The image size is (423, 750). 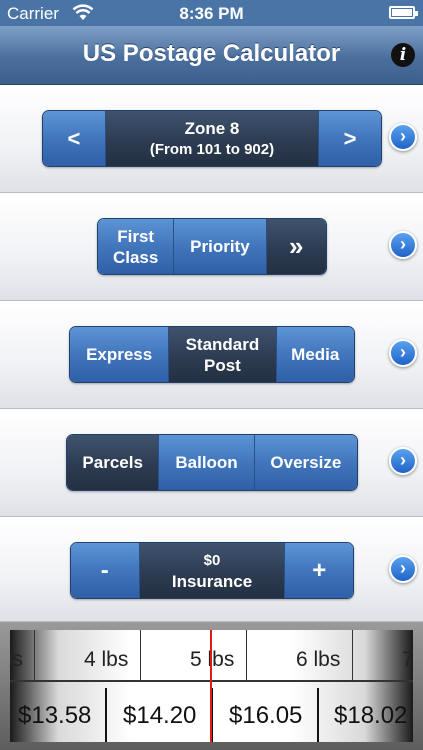 I want to click on insurance-decrease-button: -, so click(x=105, y=570).